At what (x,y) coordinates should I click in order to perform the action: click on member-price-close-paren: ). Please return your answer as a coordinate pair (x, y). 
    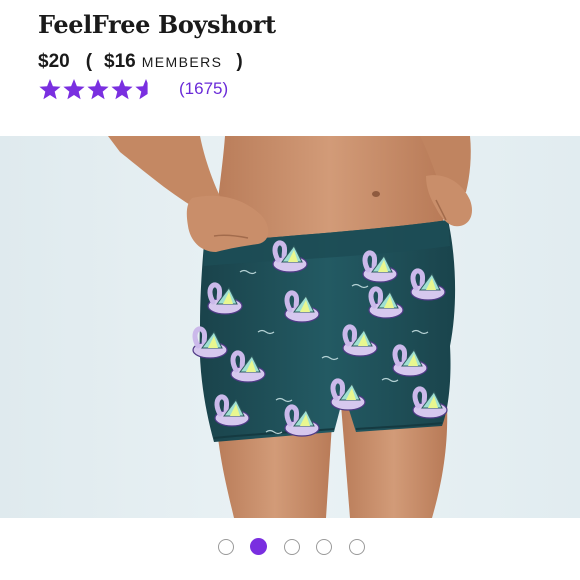
    Looking at the image, I should click on (239, 61).